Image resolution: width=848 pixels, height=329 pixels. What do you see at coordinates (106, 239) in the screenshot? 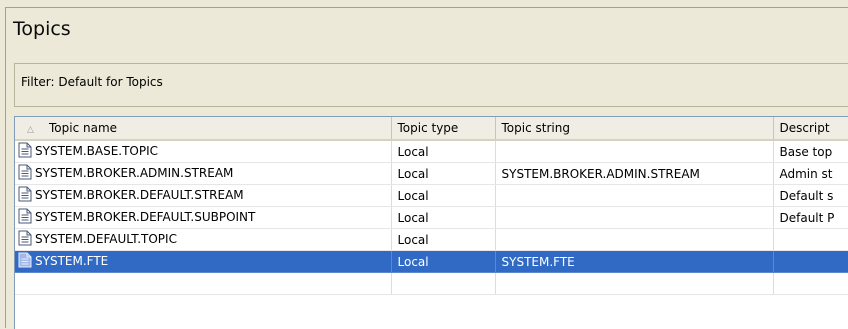
I see `topic-name-text: SYSTEM.DEFAULT.TOPIC` at bounding box center [106, 239].